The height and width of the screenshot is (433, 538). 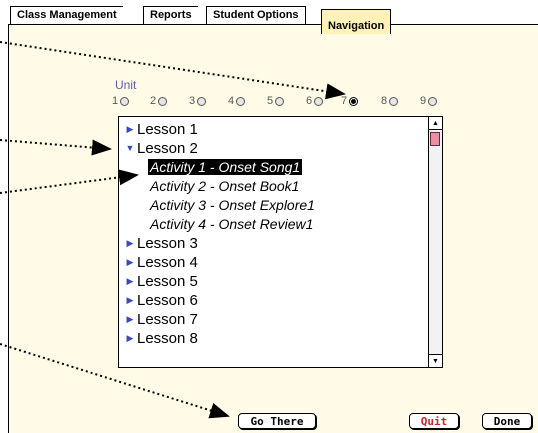 I want to click on list-item-activity-2: Activity 2 - Onset Book1, so click(x=224, y=186).